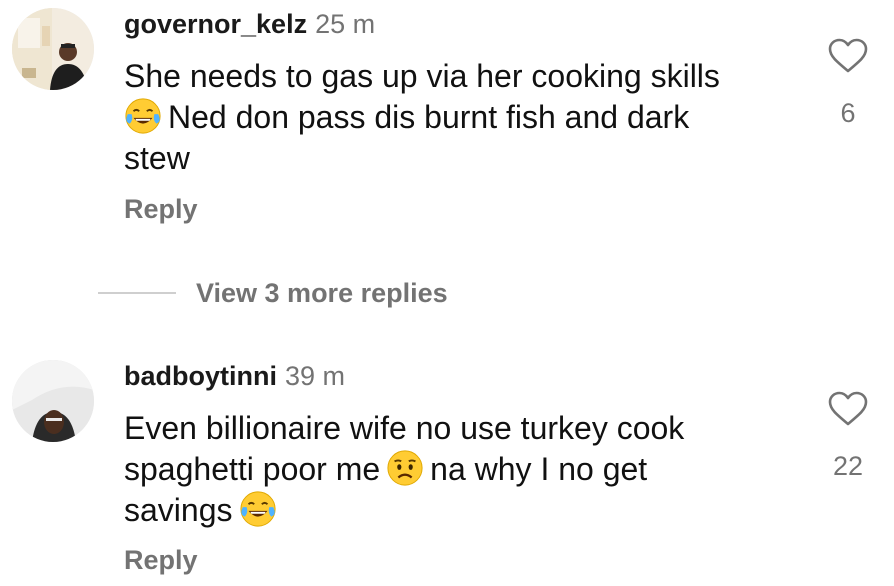  I want to click on comment-line: savings, so click(444, 510).